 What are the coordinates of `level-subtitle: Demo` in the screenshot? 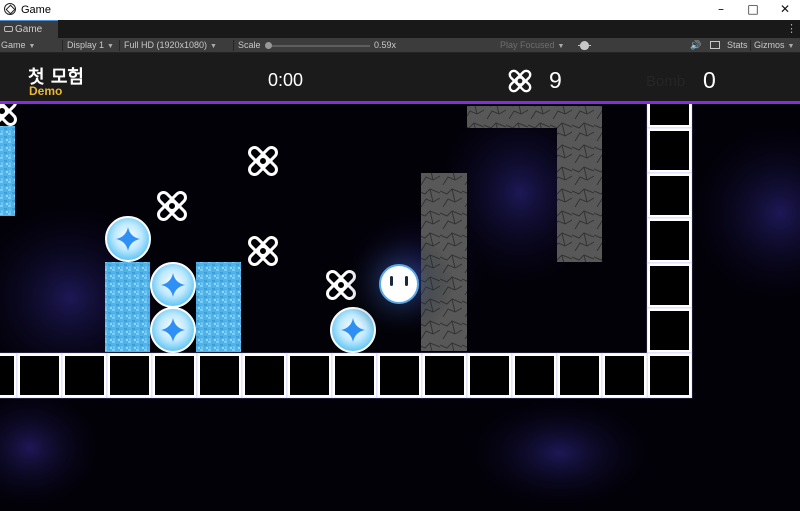 It's located at (46, 91).